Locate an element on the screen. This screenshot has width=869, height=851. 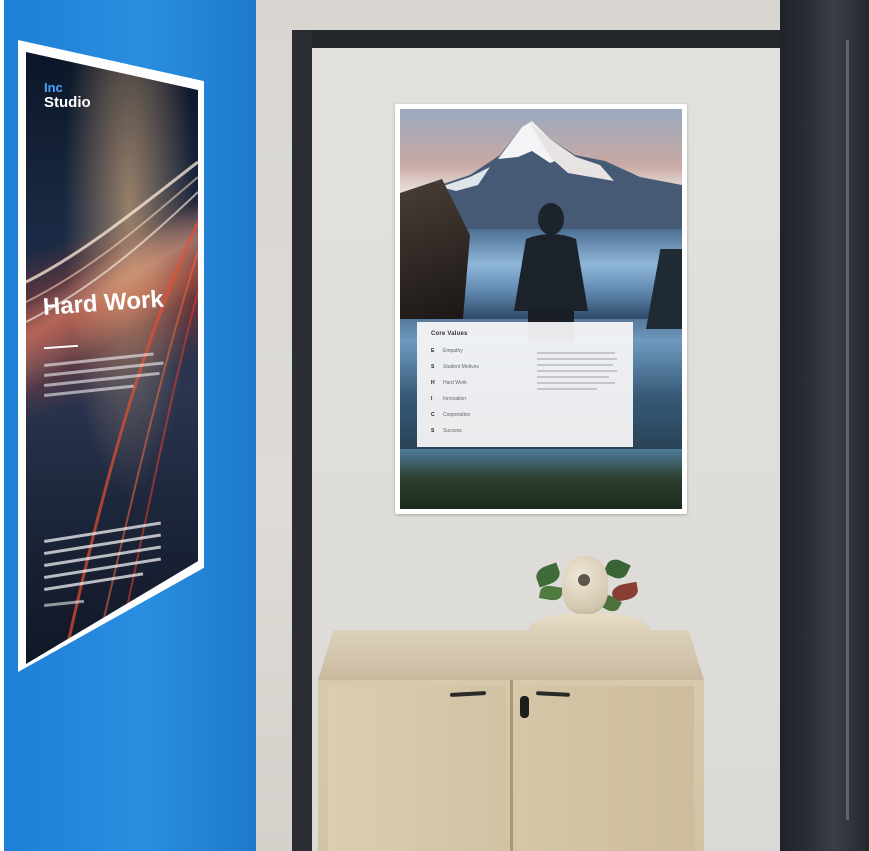
planter-opening is located at coordinates (584, 580).